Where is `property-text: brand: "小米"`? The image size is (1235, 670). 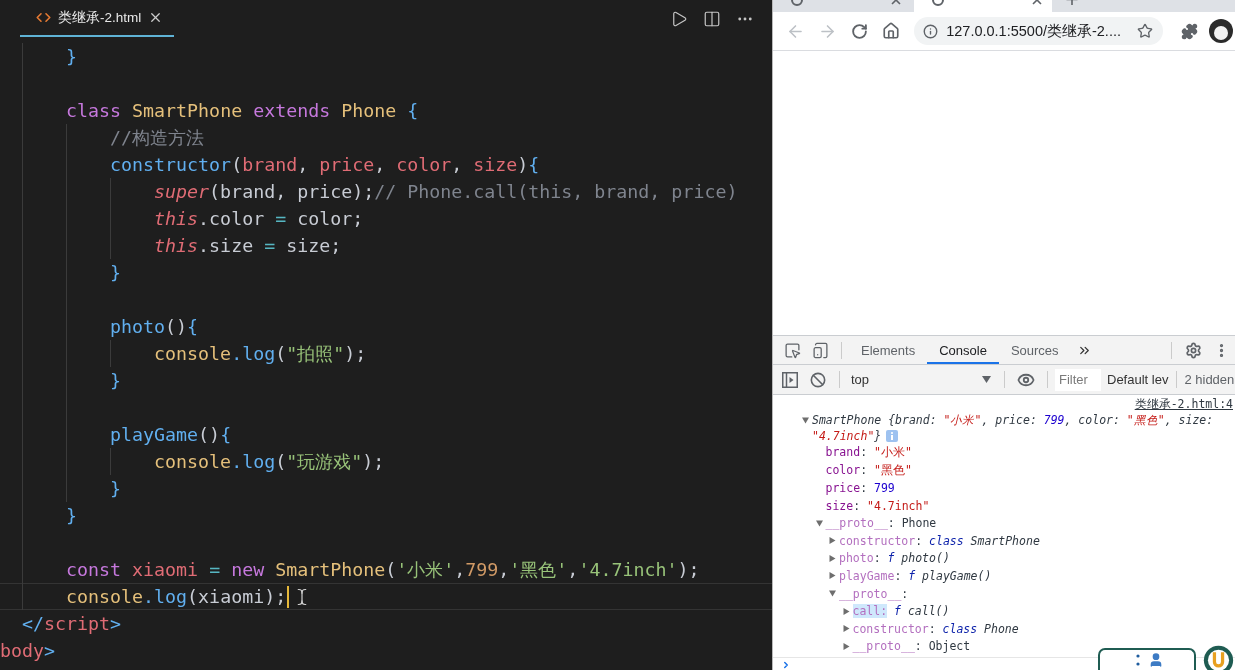
property-text: brand: "小米" is located at coordinates (868, 453).